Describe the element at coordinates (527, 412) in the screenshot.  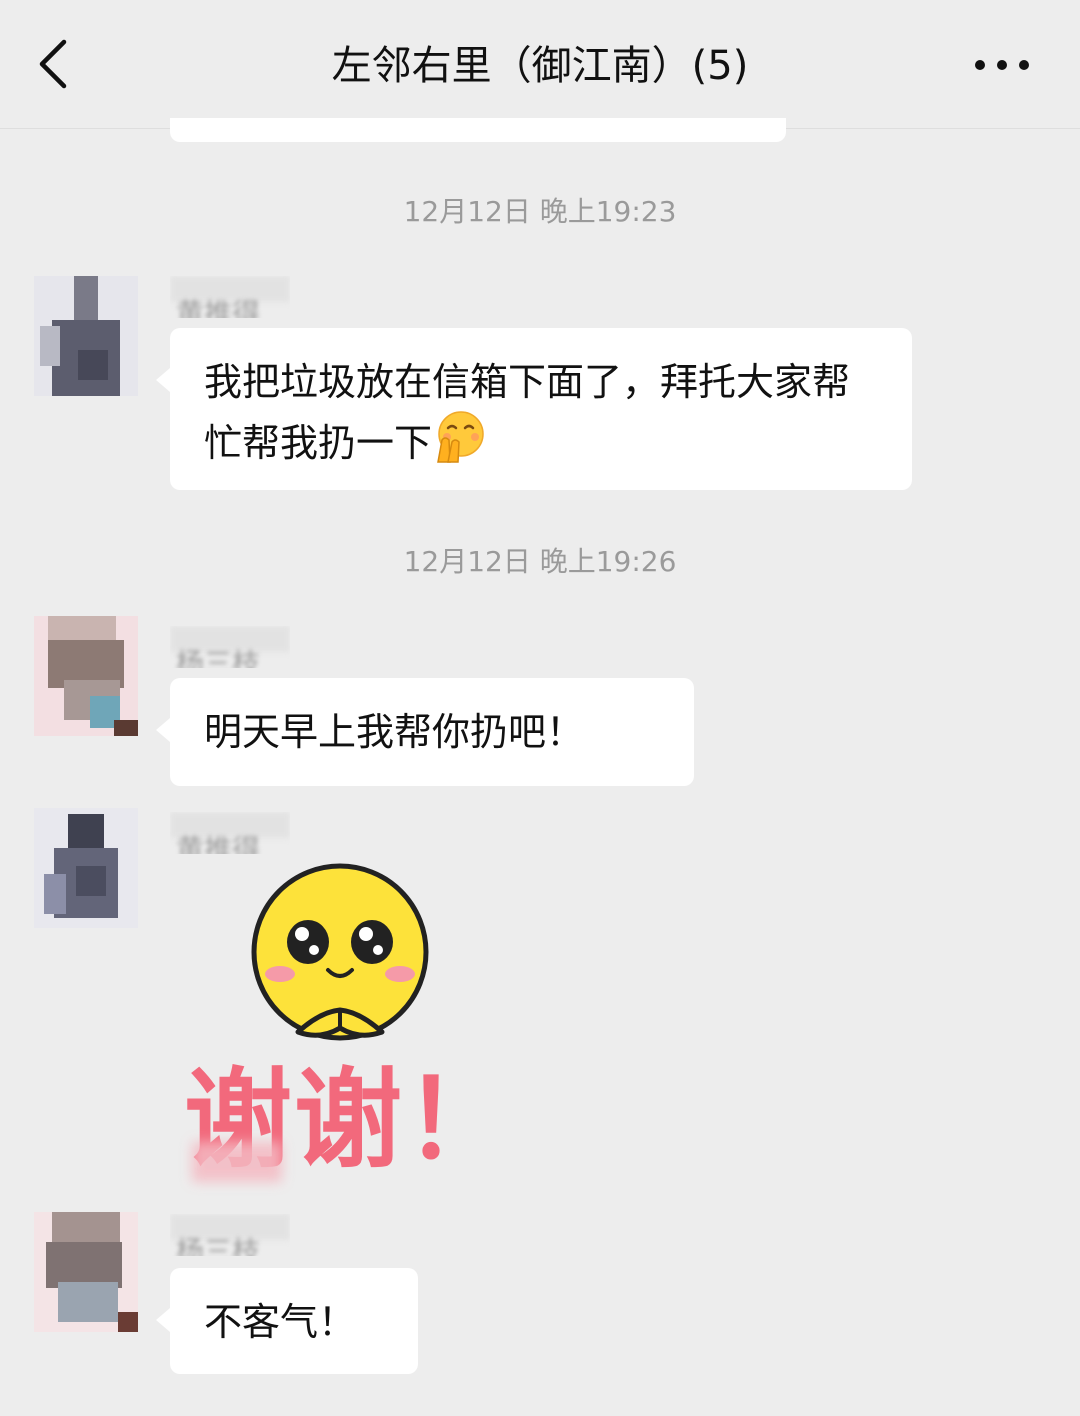
I see `message-text: 我把垃圾放在信箱下面了，拜托大家帮忙帮我扔一下` at that location.